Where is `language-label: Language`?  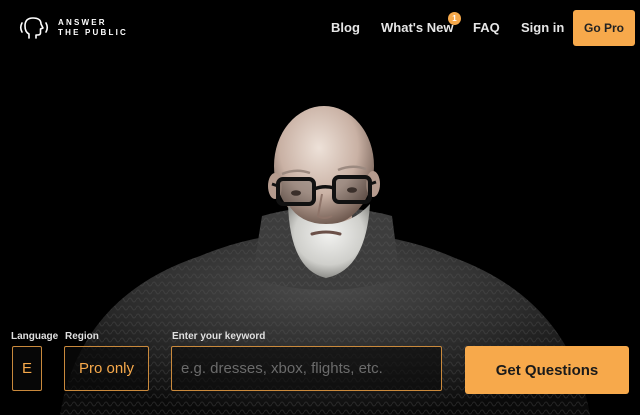 language-label: Language is located at coordinates (35, 336).